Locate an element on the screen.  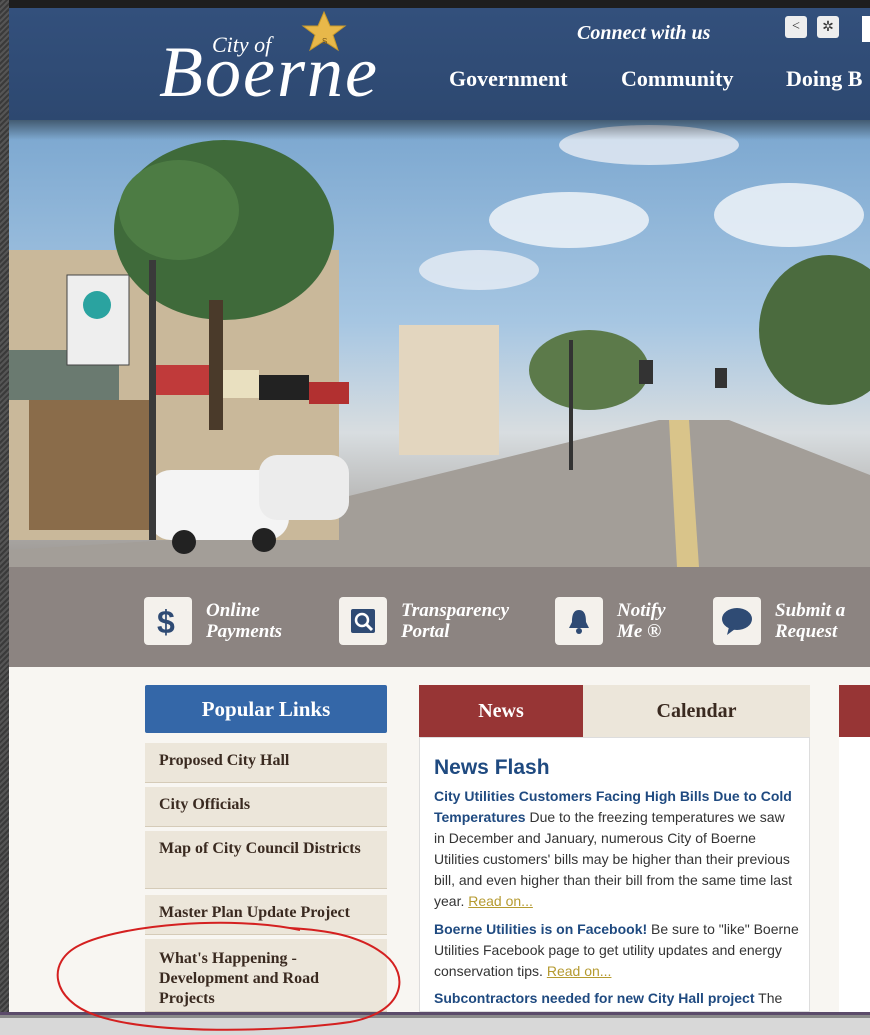
search-input is located at coordinates (866, 29).